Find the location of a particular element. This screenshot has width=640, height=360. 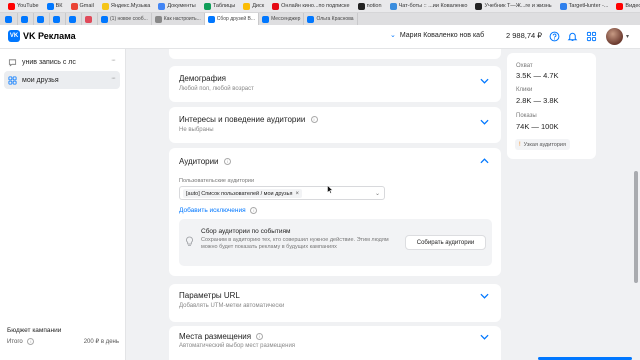

warning-icon: ! is located at coordinates (520, 144).